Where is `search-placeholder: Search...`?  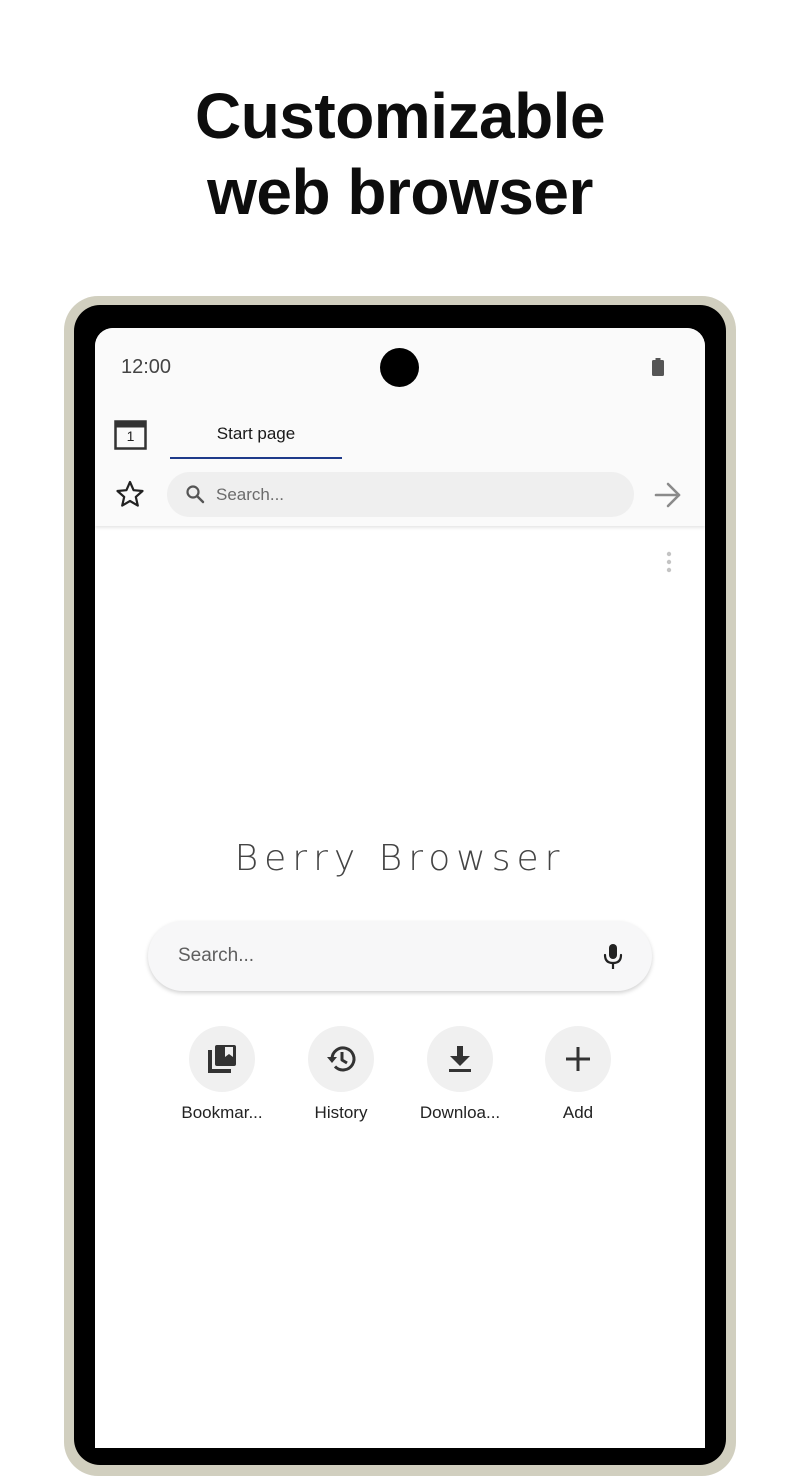 search-placeholder: Search... is located at coordinates (216, 955).